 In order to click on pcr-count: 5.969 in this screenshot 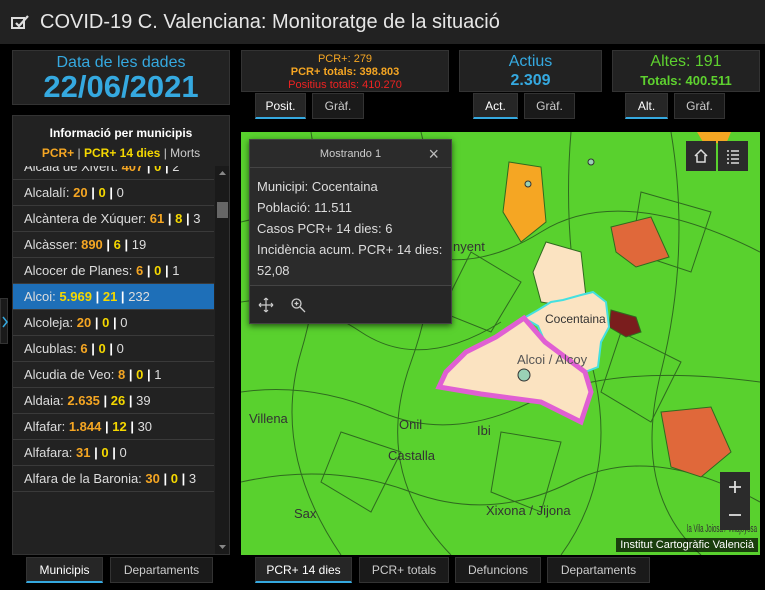, I will do `click(75, 296)`.